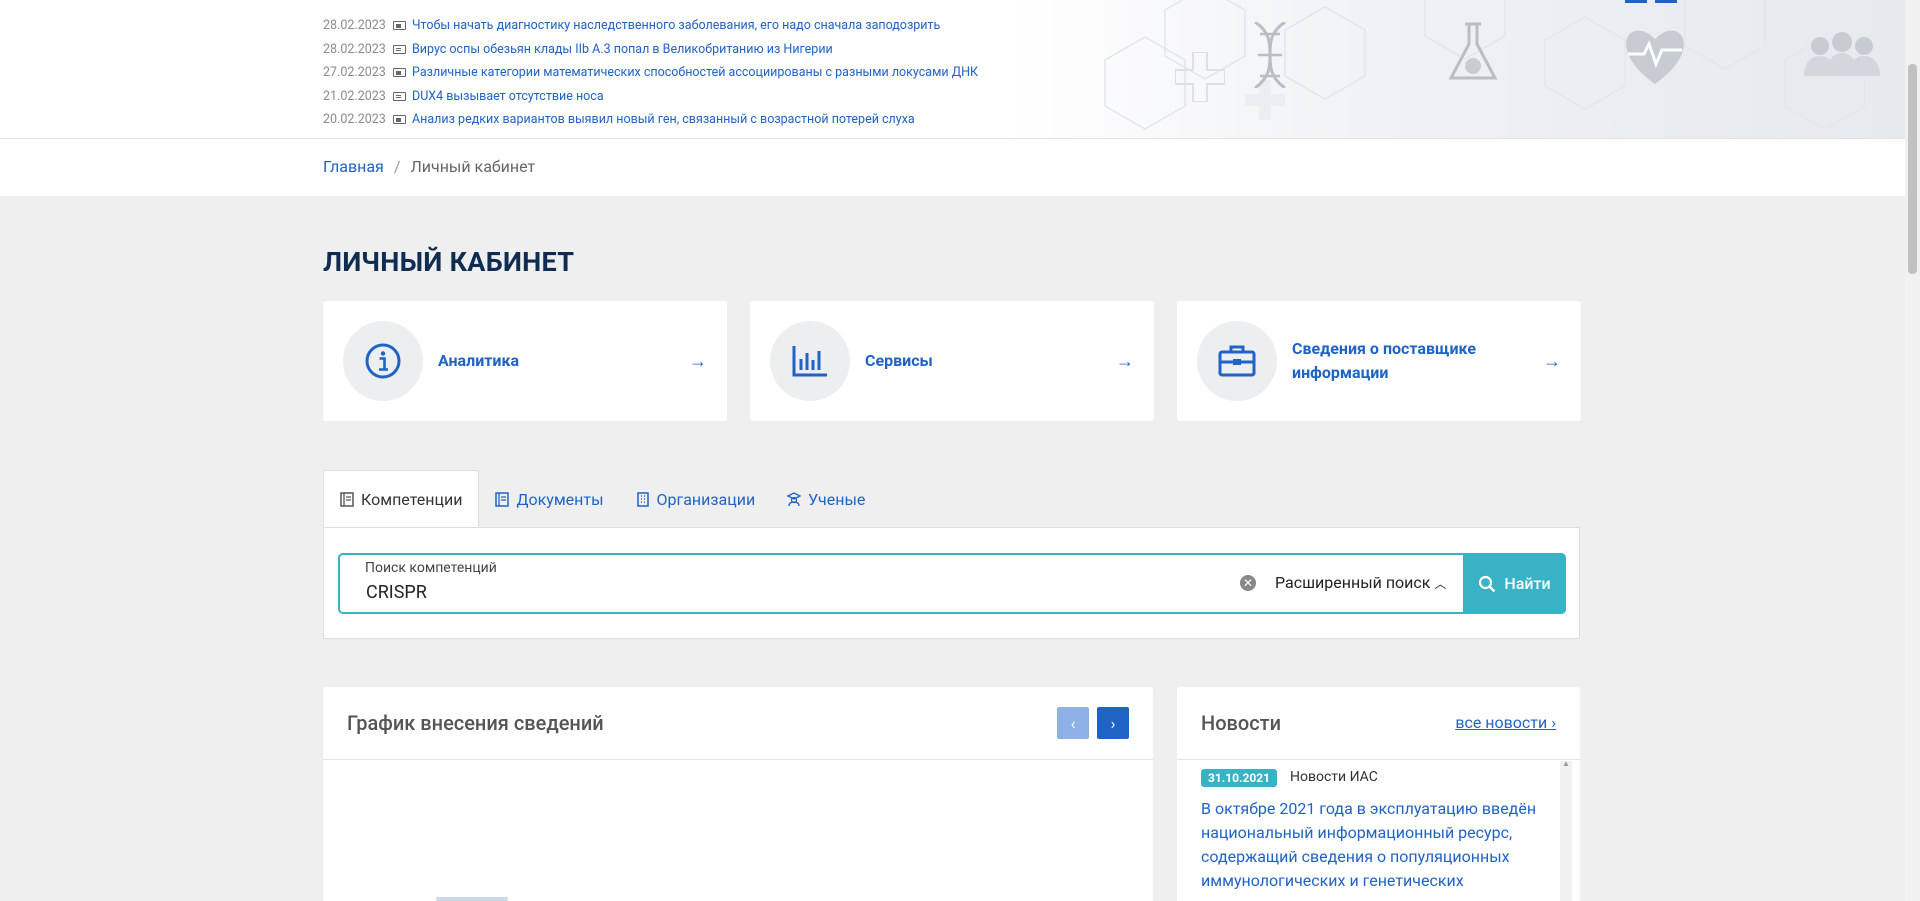  What do you see at coordinates (1487, 583) in the screenshot?
I see `search-icon` at bounding box center [1487, 583].